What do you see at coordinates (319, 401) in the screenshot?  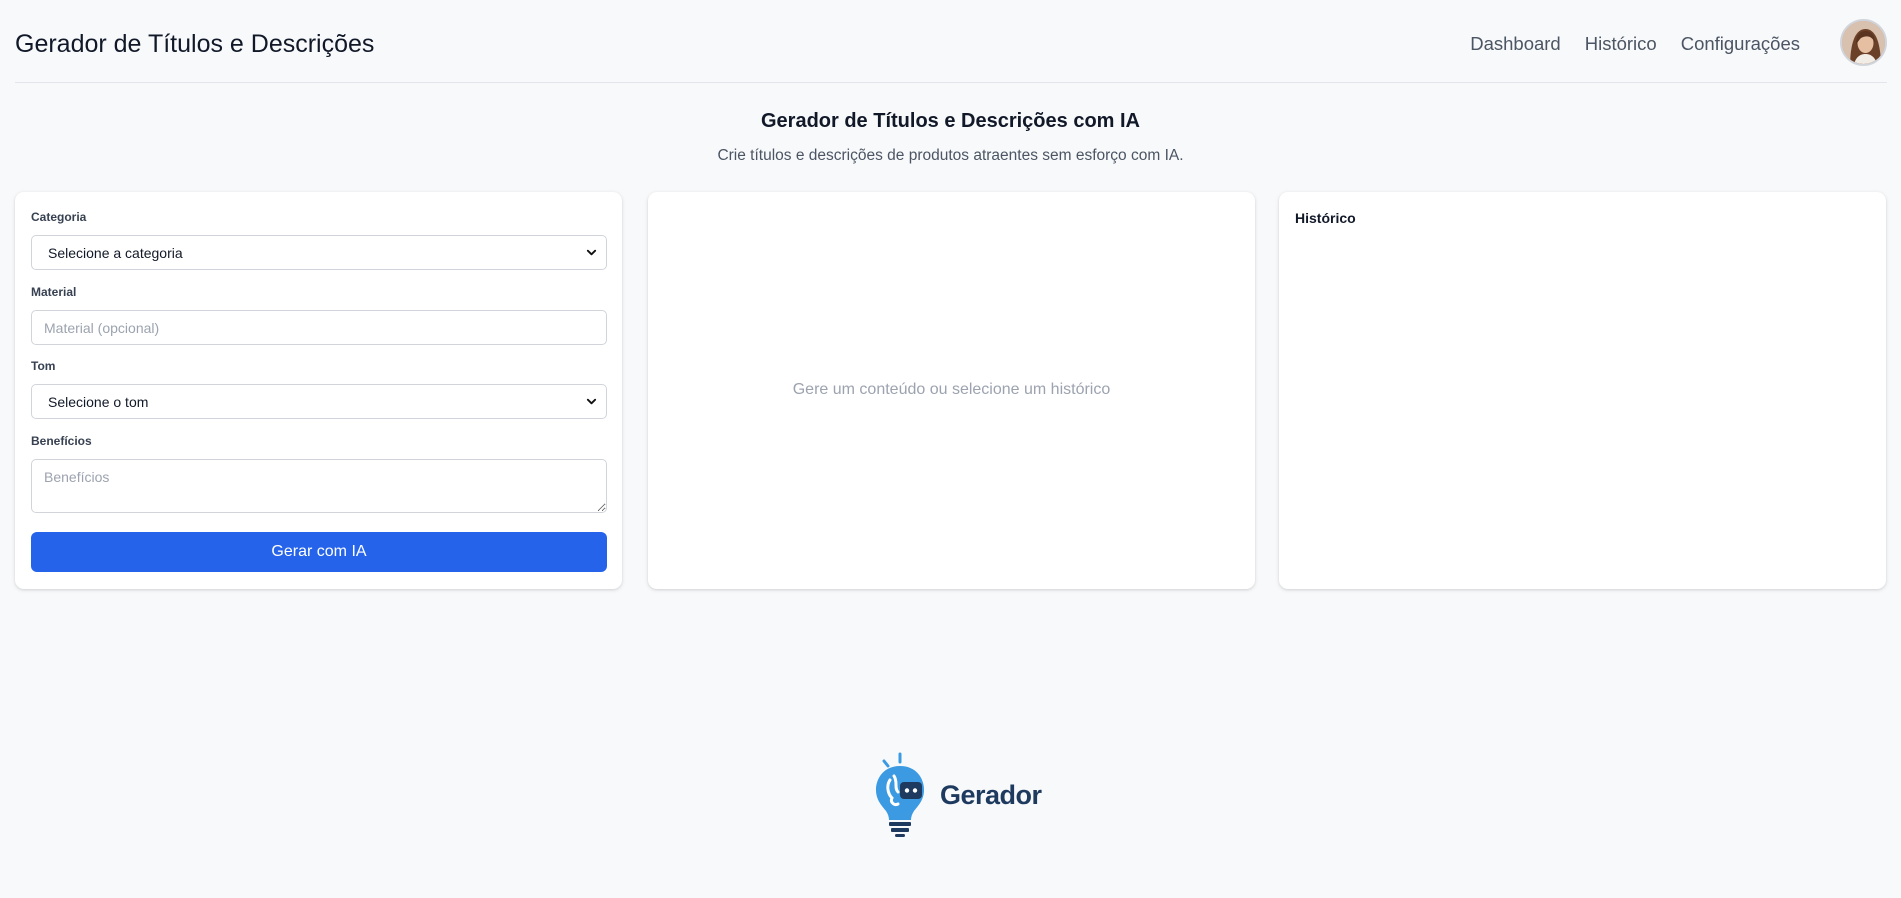 I see `tone-select: Selecione o tom` at bounding box center [319, 401].